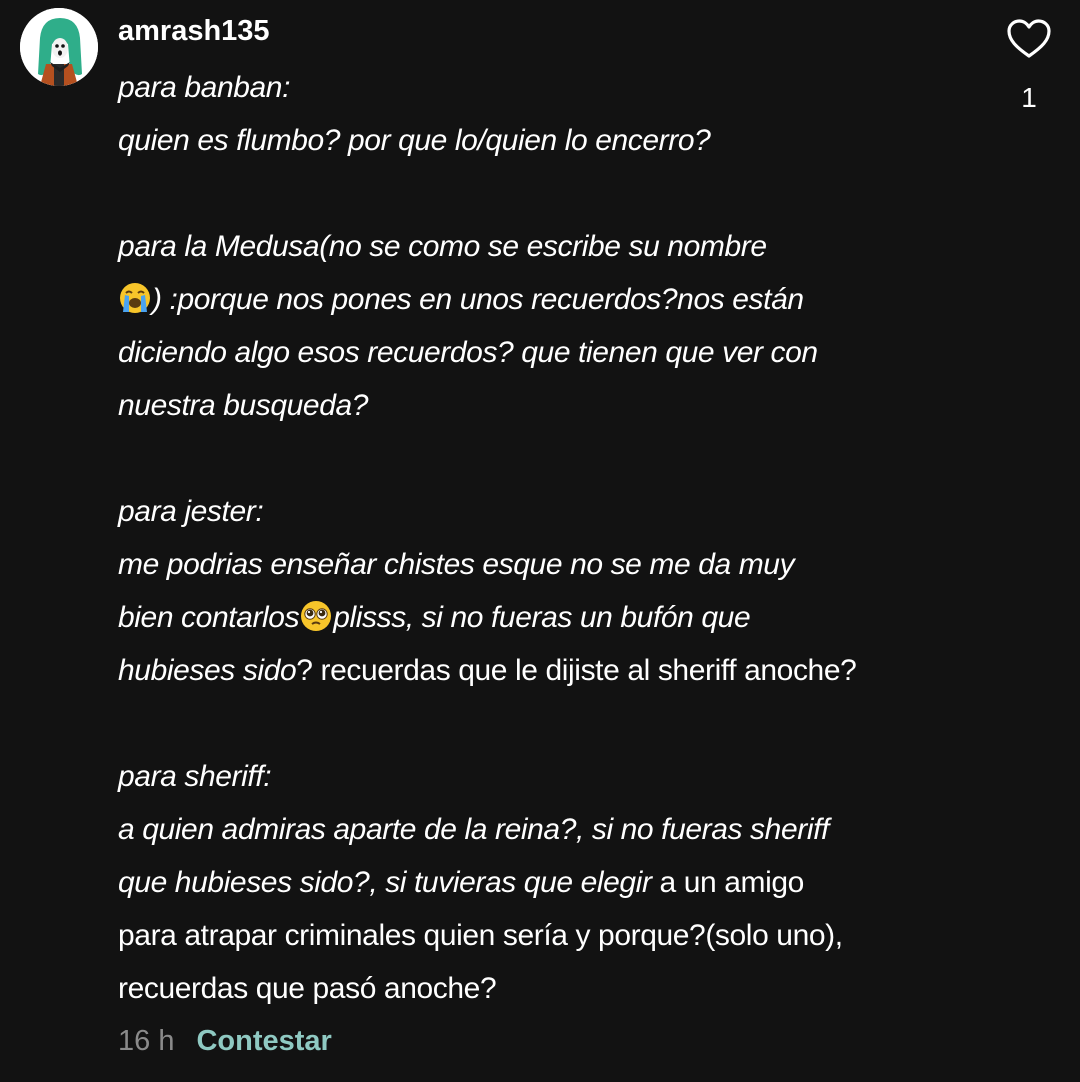 This screenshot has width=1080, height=1082. I want to click on like-count: 1, so click(1029, 97).